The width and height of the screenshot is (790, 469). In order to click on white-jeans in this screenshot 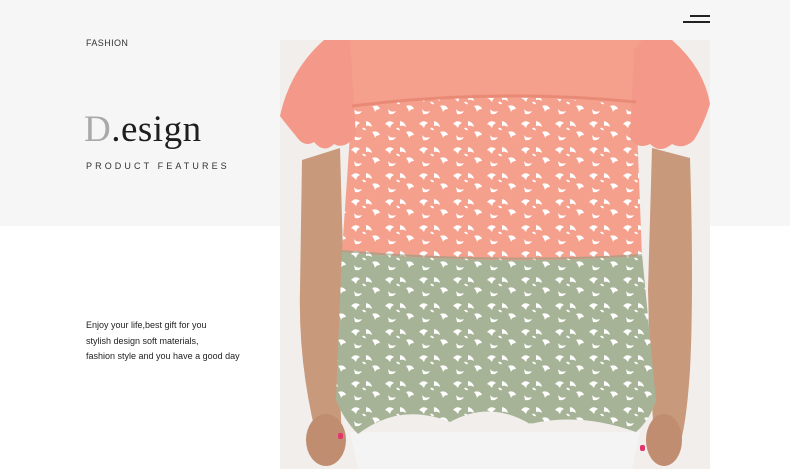, I will do `click(495, 450)`.